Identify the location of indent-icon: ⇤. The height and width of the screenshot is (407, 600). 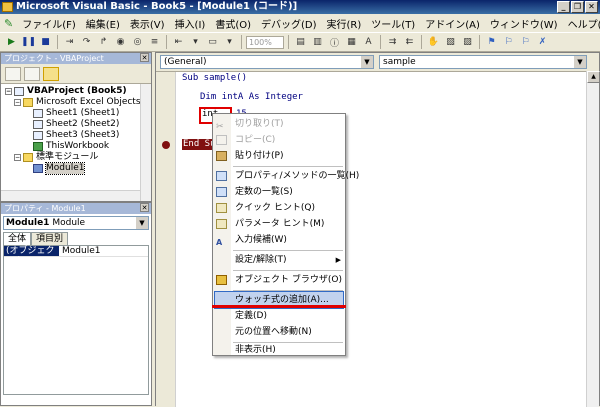
(178, 42).